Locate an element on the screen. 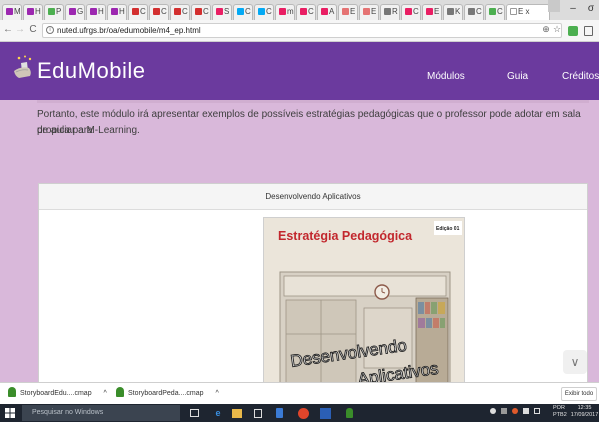  nav-guia: Guia is located at coordinates (517, 76).